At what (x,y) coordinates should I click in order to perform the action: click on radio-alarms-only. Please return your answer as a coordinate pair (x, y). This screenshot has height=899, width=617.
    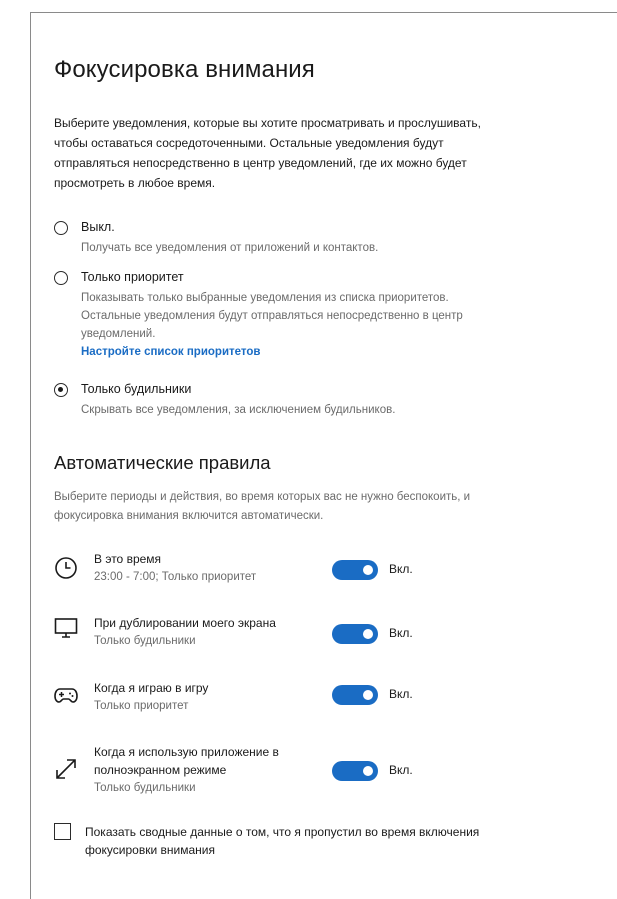
    Looking at the image, I should click on (61, 390).